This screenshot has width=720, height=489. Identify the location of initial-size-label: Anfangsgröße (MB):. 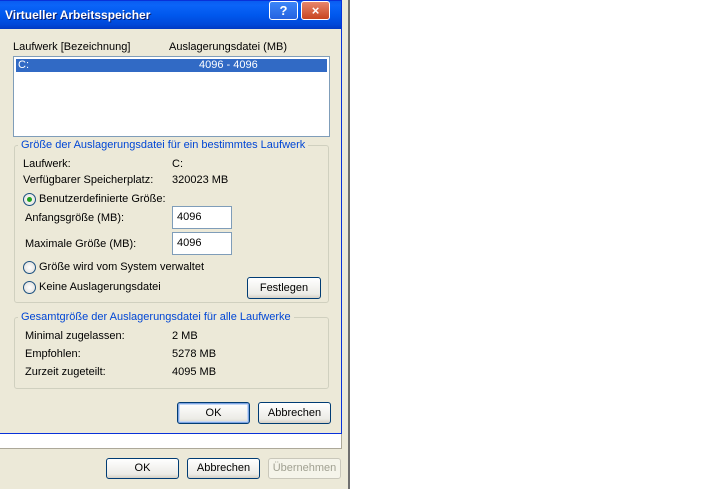
(75, 218).